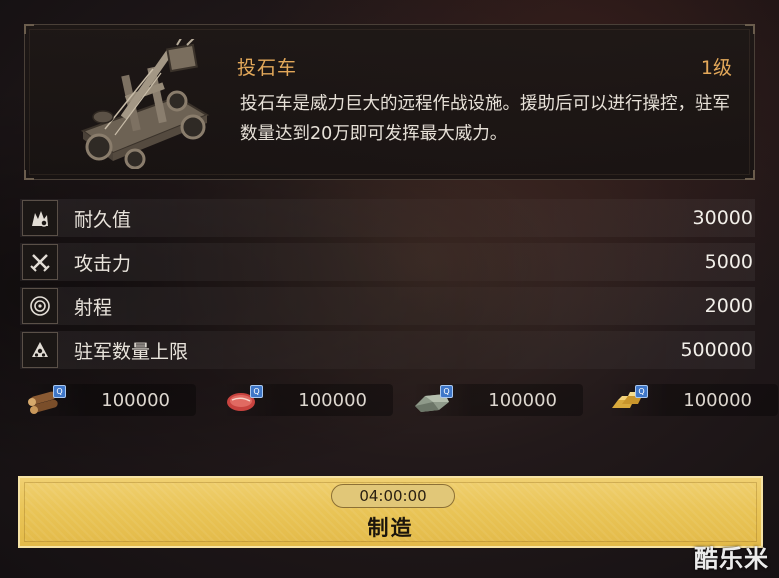 This screenshot has width=779, height=578. Describe the element at coordinates (722, 218) in the screenshot. I see `stat-value: 30000` at that location.